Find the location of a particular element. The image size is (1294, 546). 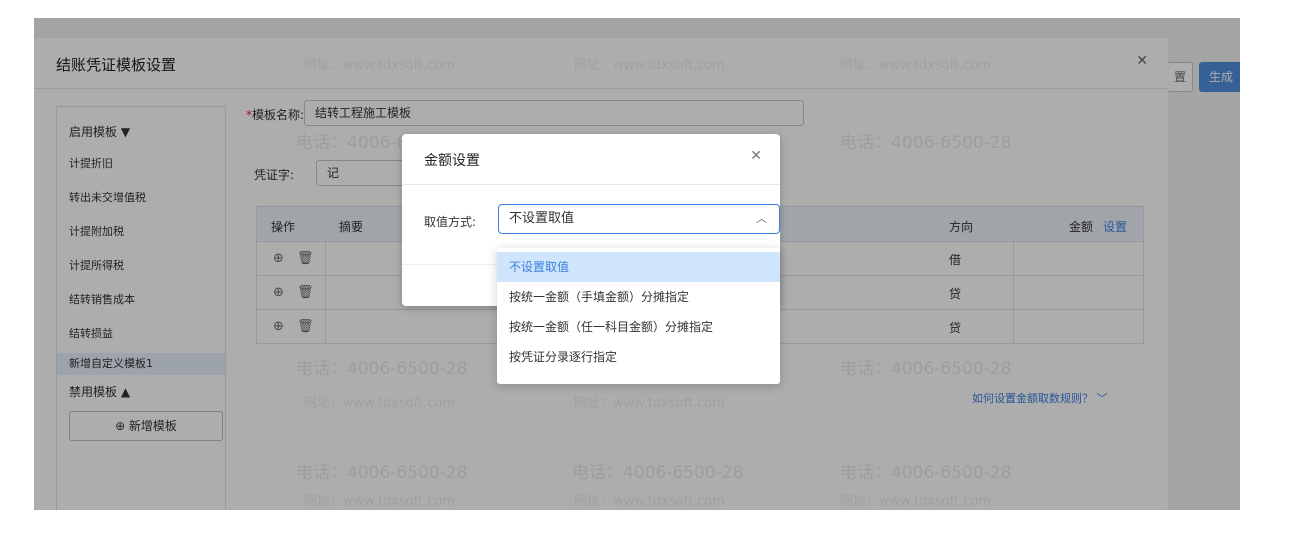

amount-settings-title: 金额设置 is located at coordinates (452, 161).